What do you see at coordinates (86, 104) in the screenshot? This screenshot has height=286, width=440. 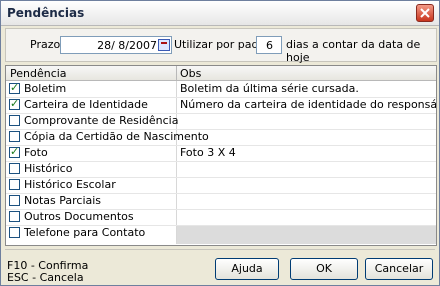 I see `row-name: Carteira de Identidade` at bounding box center [86, 104].